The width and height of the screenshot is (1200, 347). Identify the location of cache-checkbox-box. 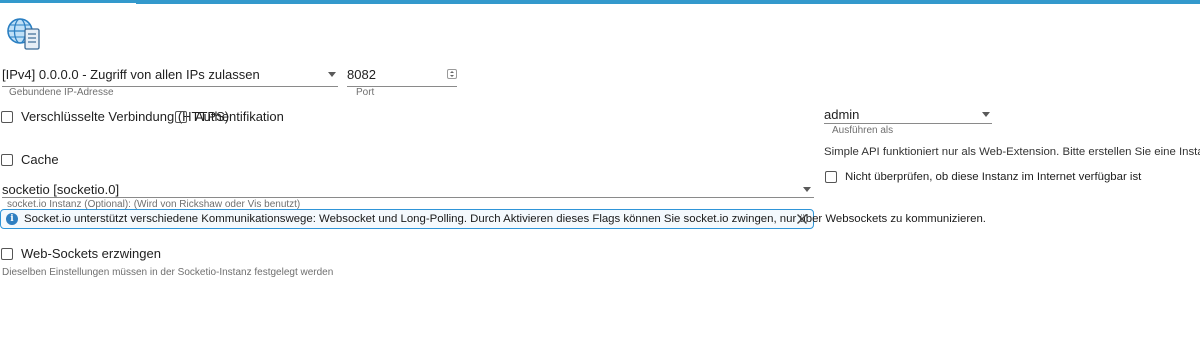
(7, 160).